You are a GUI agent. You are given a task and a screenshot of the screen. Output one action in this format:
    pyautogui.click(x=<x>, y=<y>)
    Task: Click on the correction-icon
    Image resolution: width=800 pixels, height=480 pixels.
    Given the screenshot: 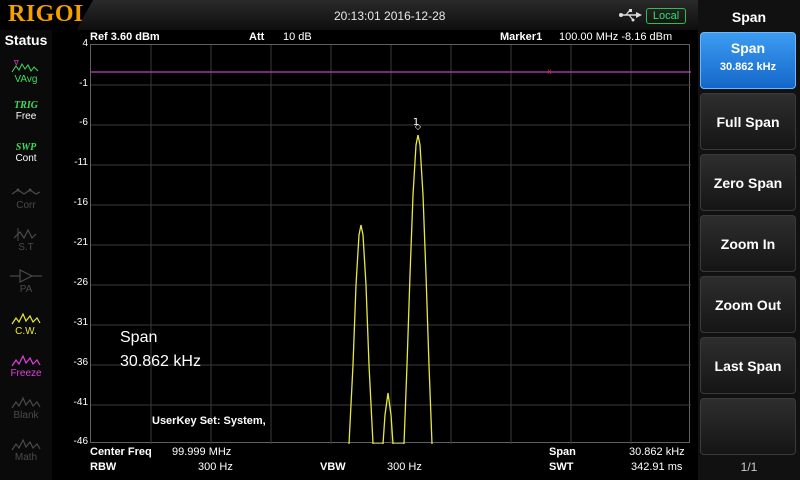 What is the action you would take?
    pyautogui.click(x=26, y=191)
    